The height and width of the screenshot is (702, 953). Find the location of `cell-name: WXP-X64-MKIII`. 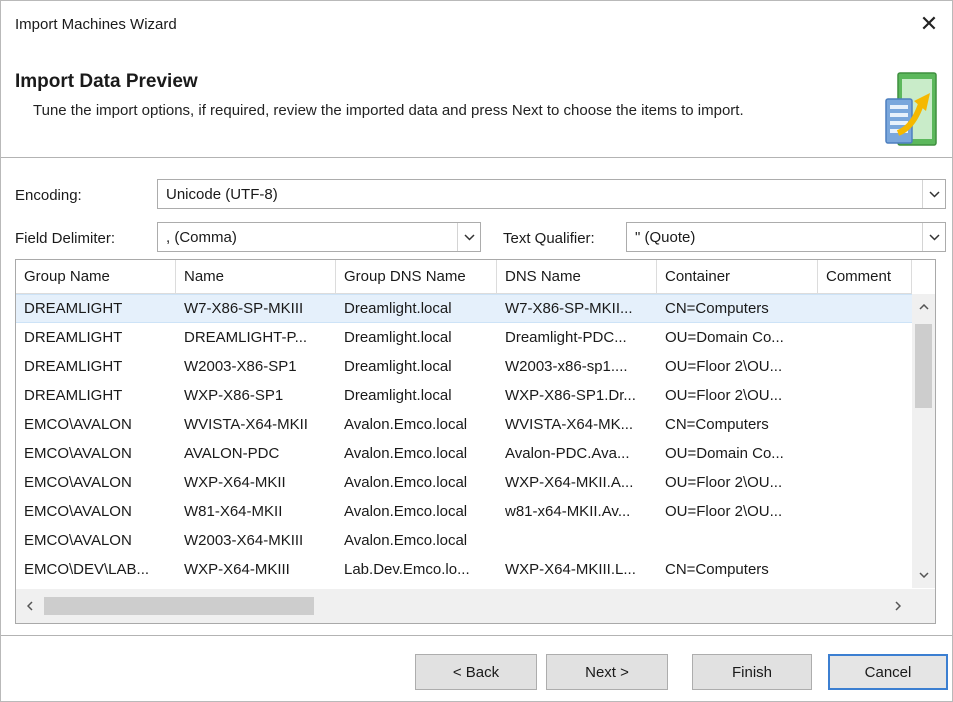

cell-name: WXP-X64-MKIII is located at coordinates (237, 569).